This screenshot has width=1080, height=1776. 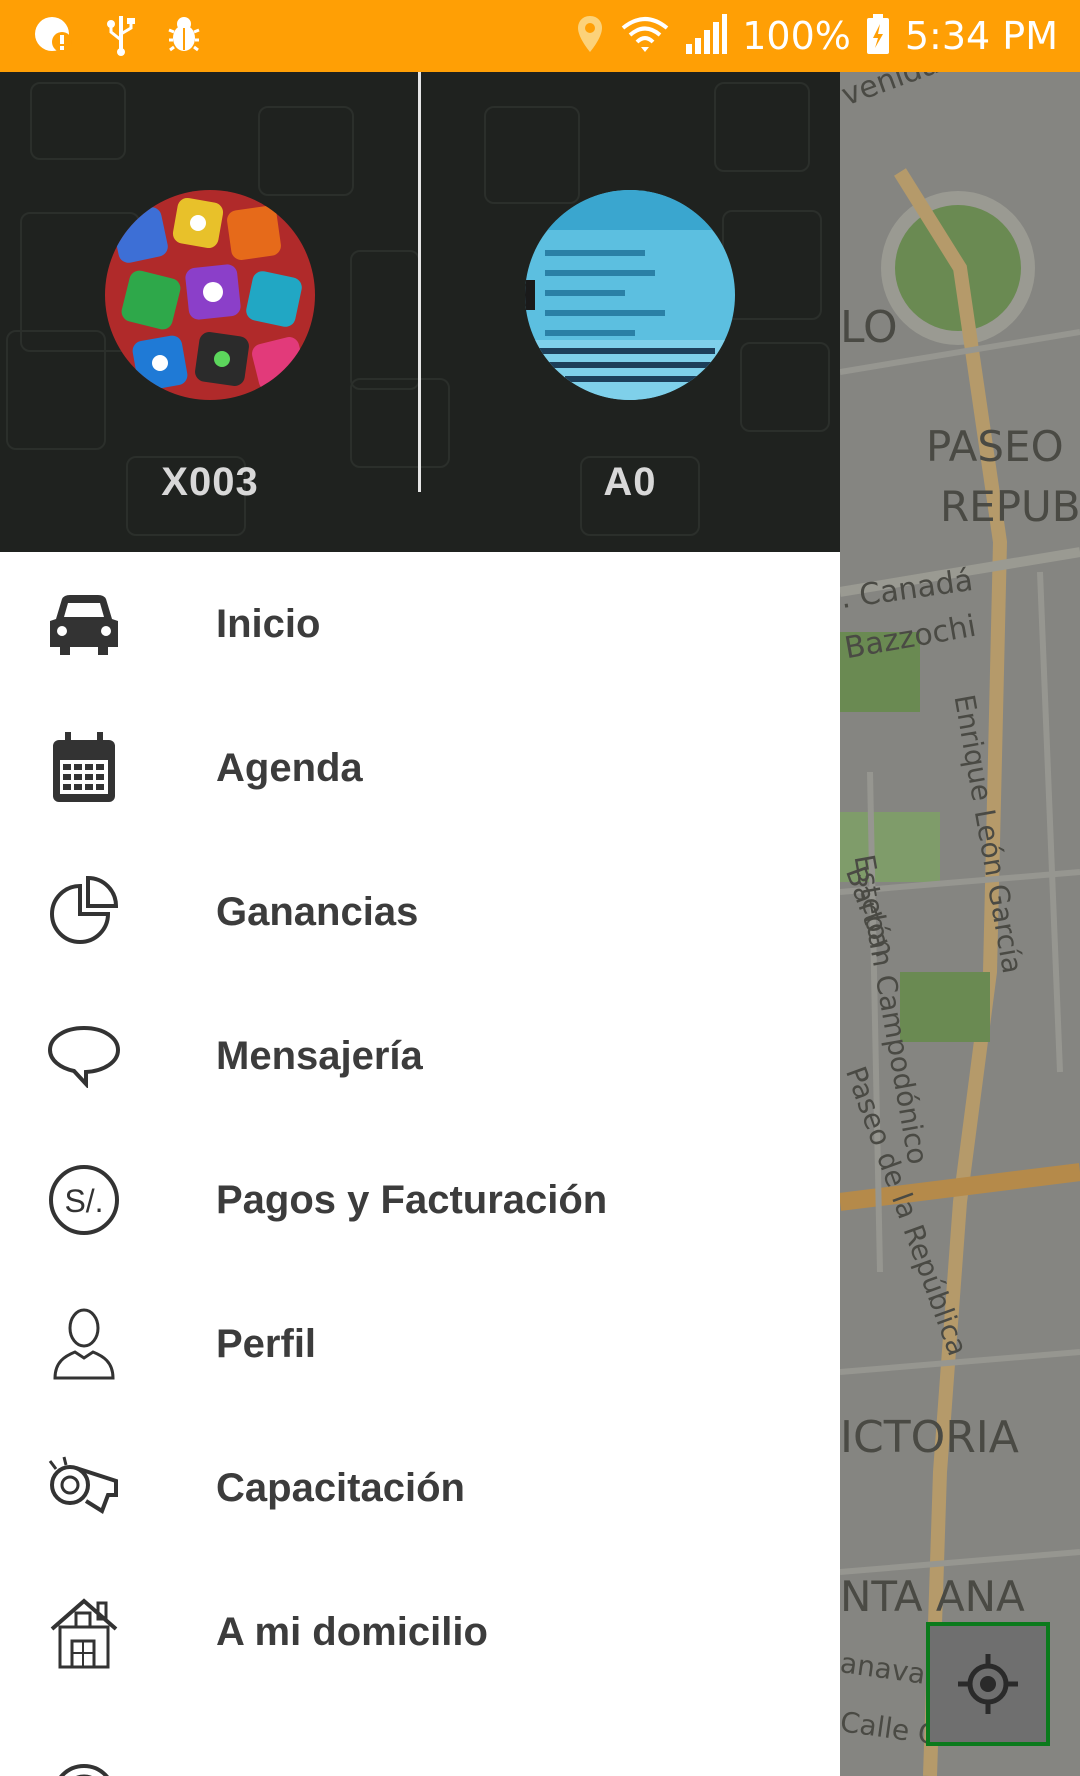 What do you see at coordinates (796, 36) in the screenshot?
I see `battery-percent: 100%` at bounding box center [796, 36].